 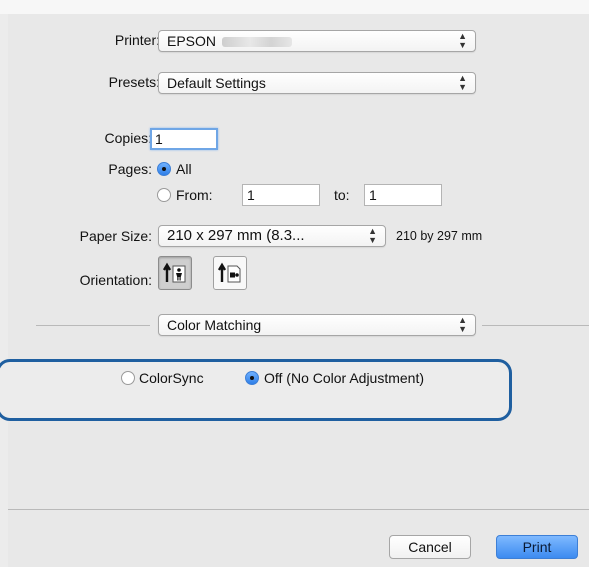 I want to click on orientation-portrait-button, so click(x=175, y=273).